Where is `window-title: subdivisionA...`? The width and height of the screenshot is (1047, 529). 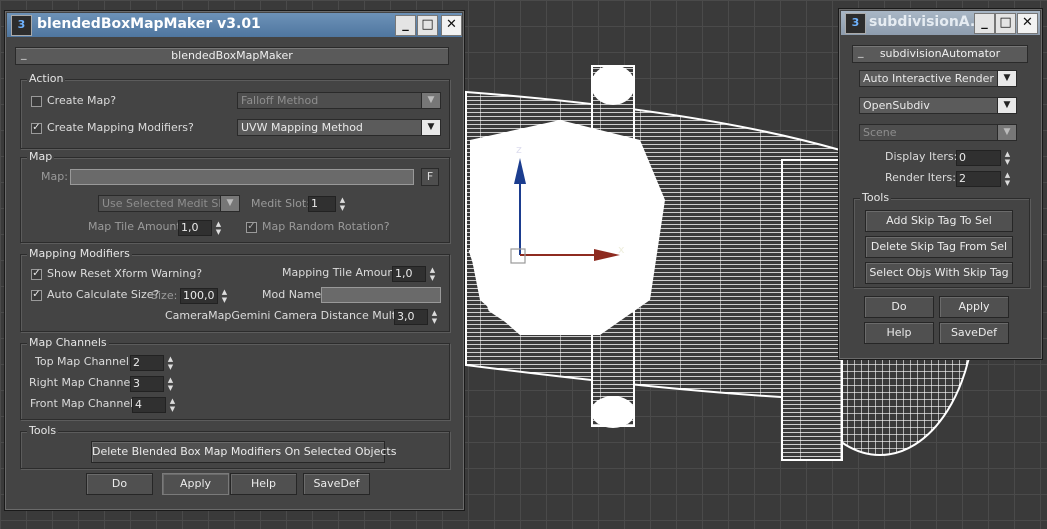
window-title: subdivisionA... is located at coordinates (927, 22).